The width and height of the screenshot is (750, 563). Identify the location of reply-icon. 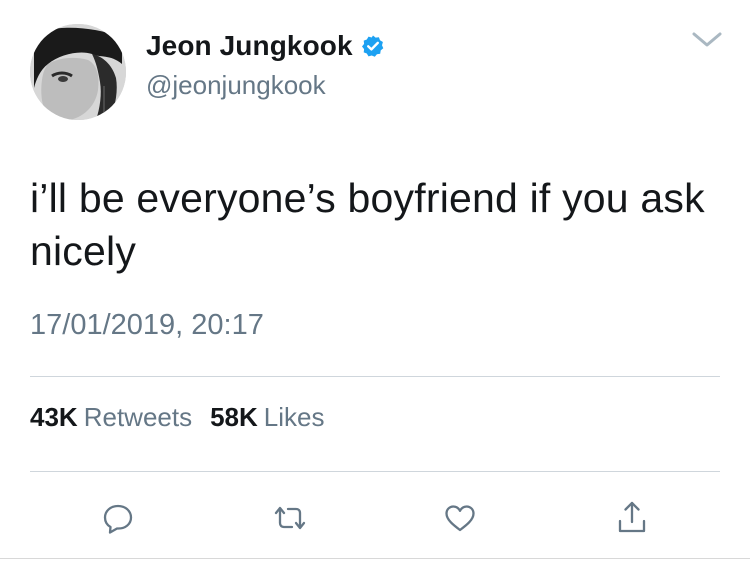
(118, 519).